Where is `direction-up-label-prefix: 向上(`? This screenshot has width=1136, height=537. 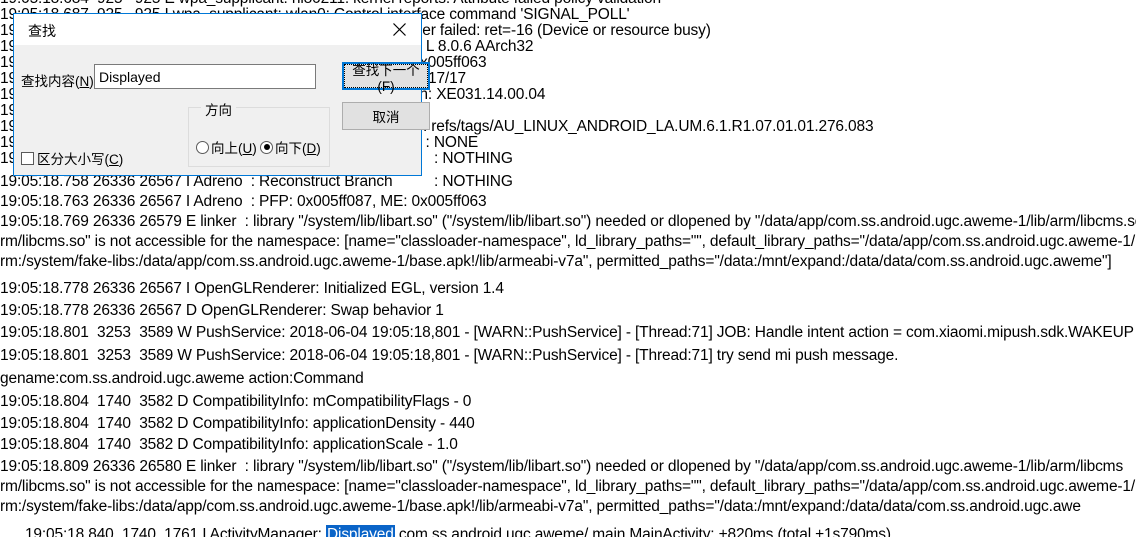
direction-up-label-prefix: 向上( is located at coordinates (227, 148).